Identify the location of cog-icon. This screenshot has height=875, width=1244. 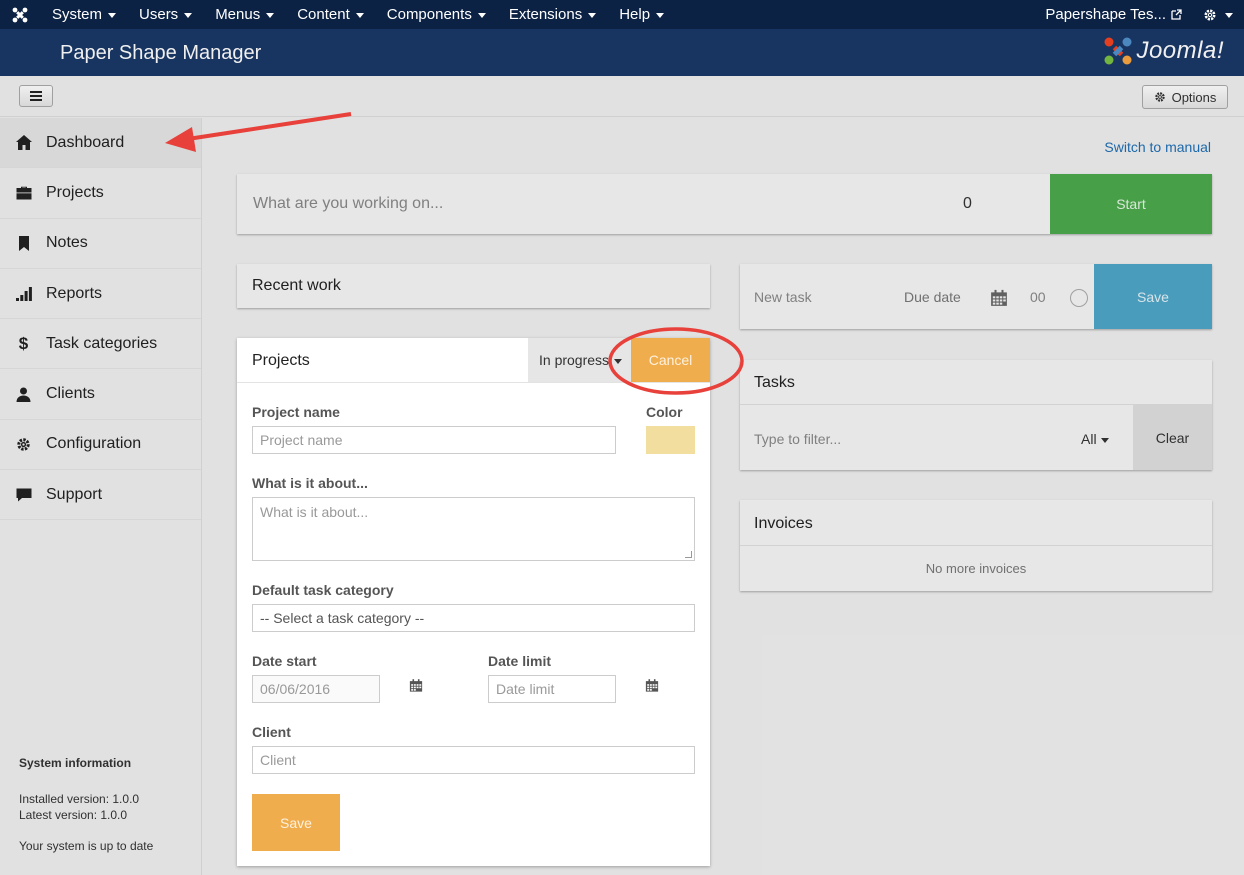
(23, 444).